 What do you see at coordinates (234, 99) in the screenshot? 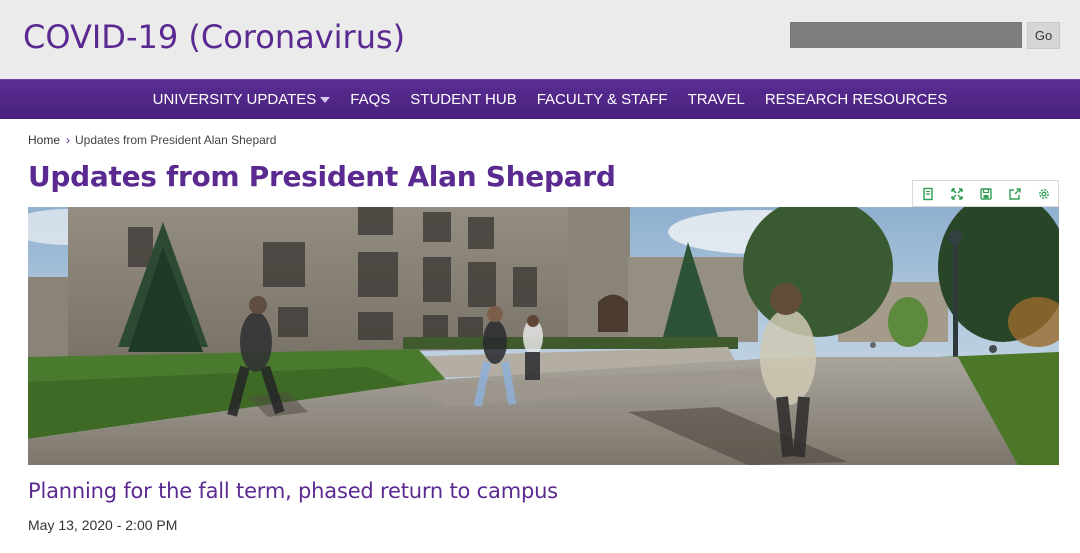
I see `nav-item-label: UNIVERSITY UPDATES` at bounding box center [234, 99].